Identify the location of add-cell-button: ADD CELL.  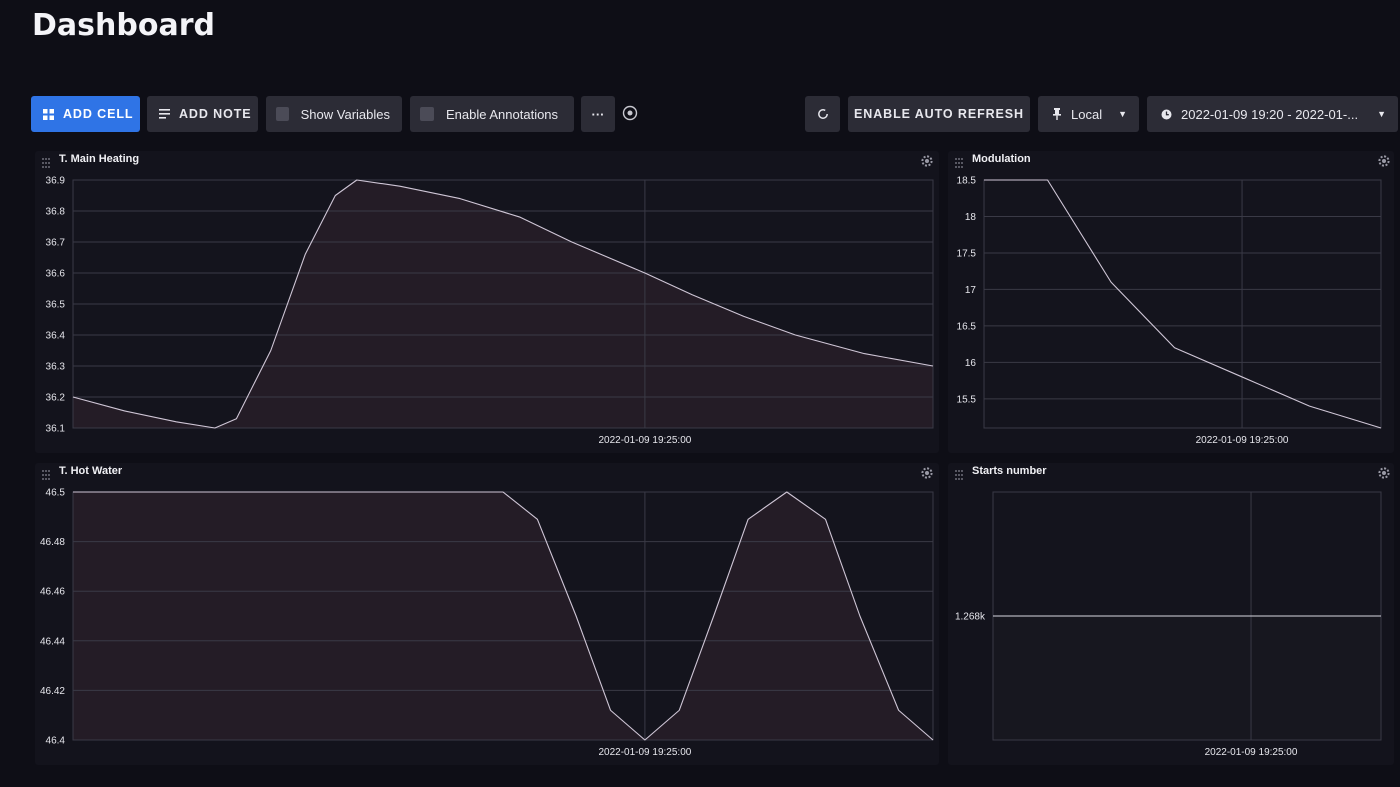
(85, 114).